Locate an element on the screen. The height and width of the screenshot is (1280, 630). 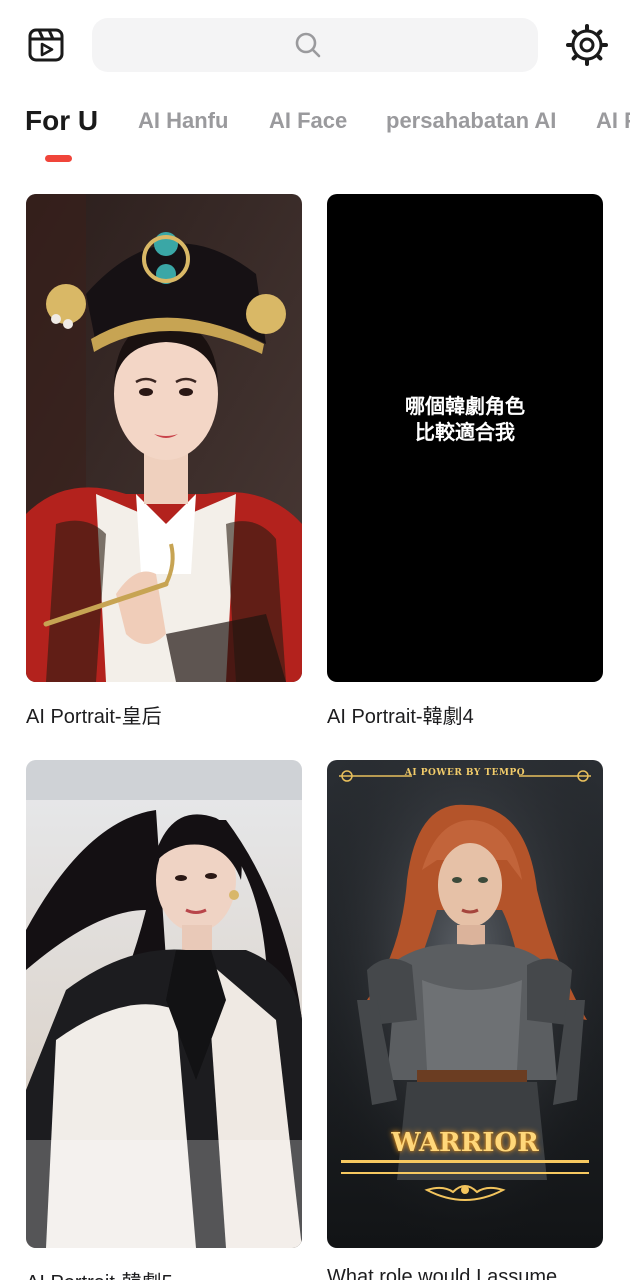
top-bar is located at coordinates (315, 46).